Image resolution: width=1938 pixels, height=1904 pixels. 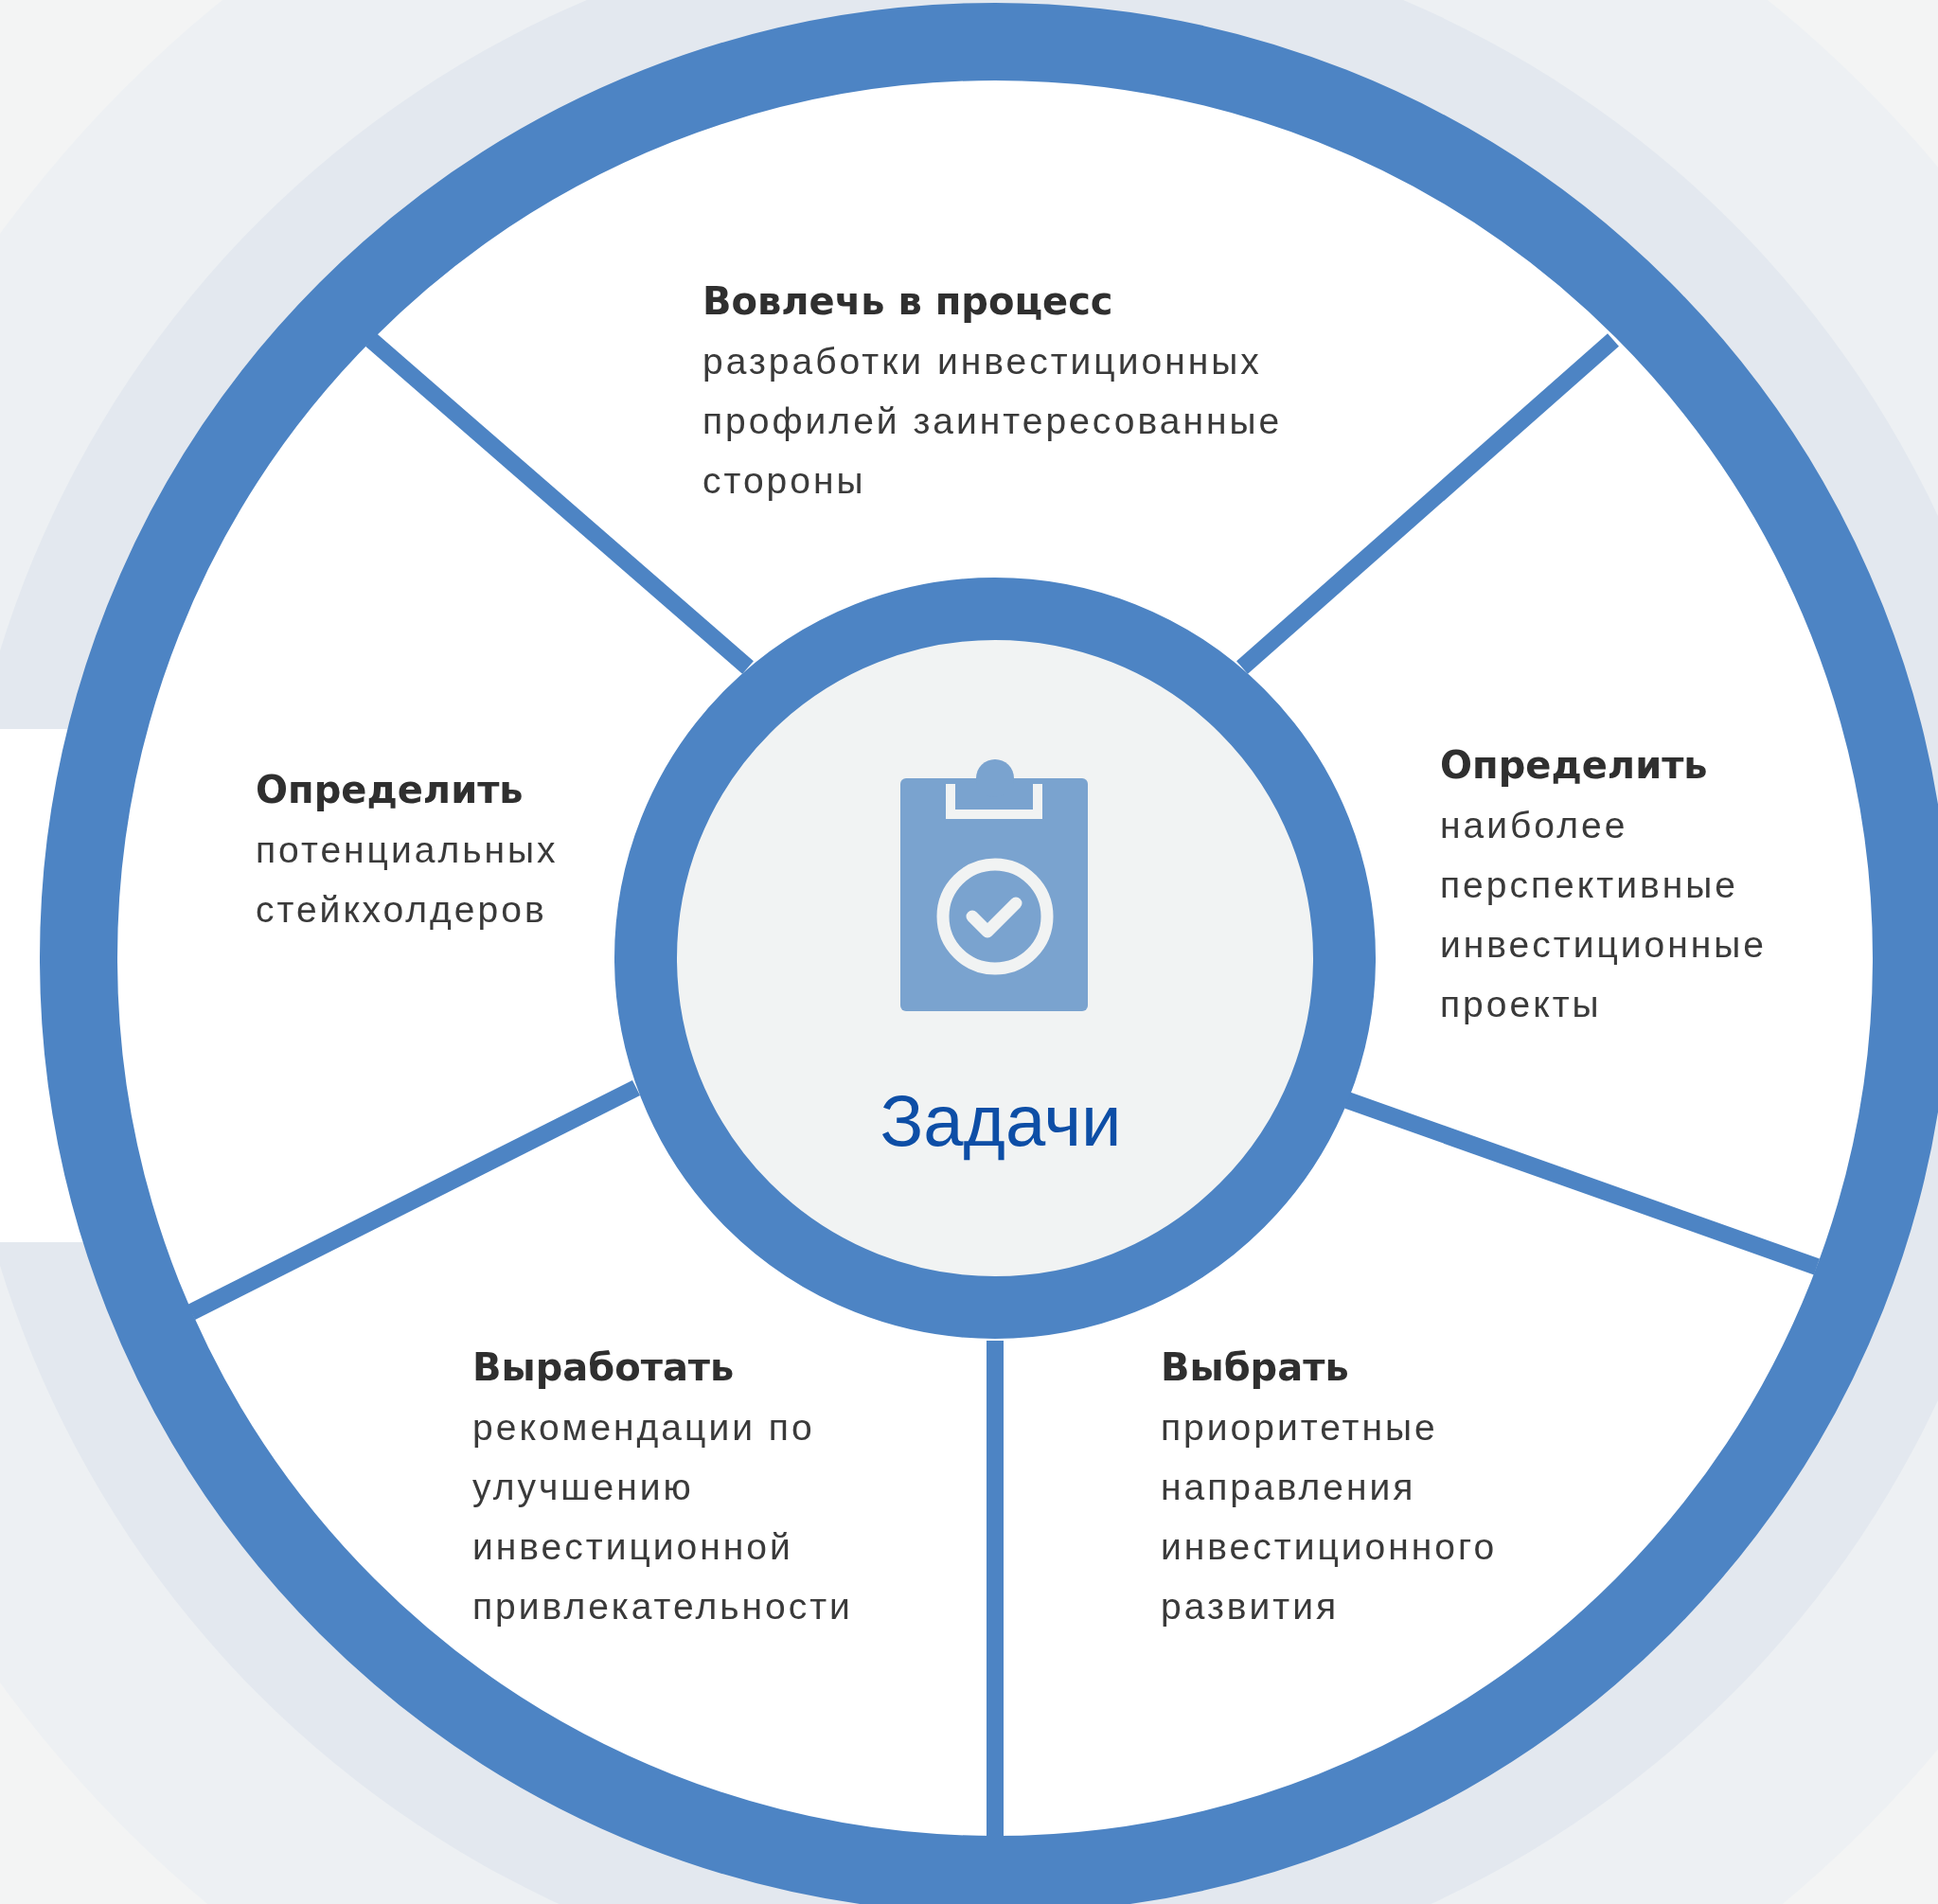 What do you see at coordinates (663, 1517) in the screenshot?
I see `segment-text: рекомендации по улучшению инвестиционной привлекательности` at bounding box center [663, 1517].